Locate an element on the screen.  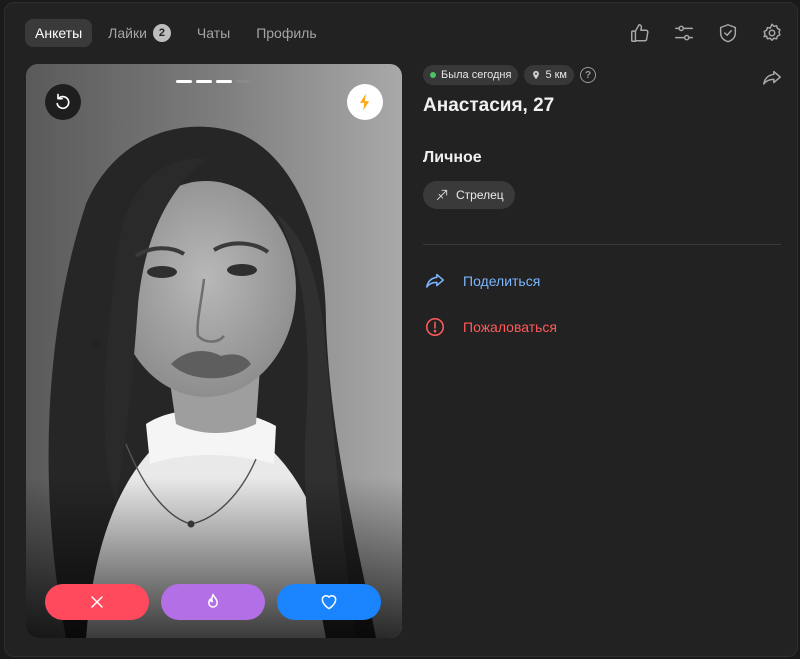
heart-icon is located at coordinates (329, 602).